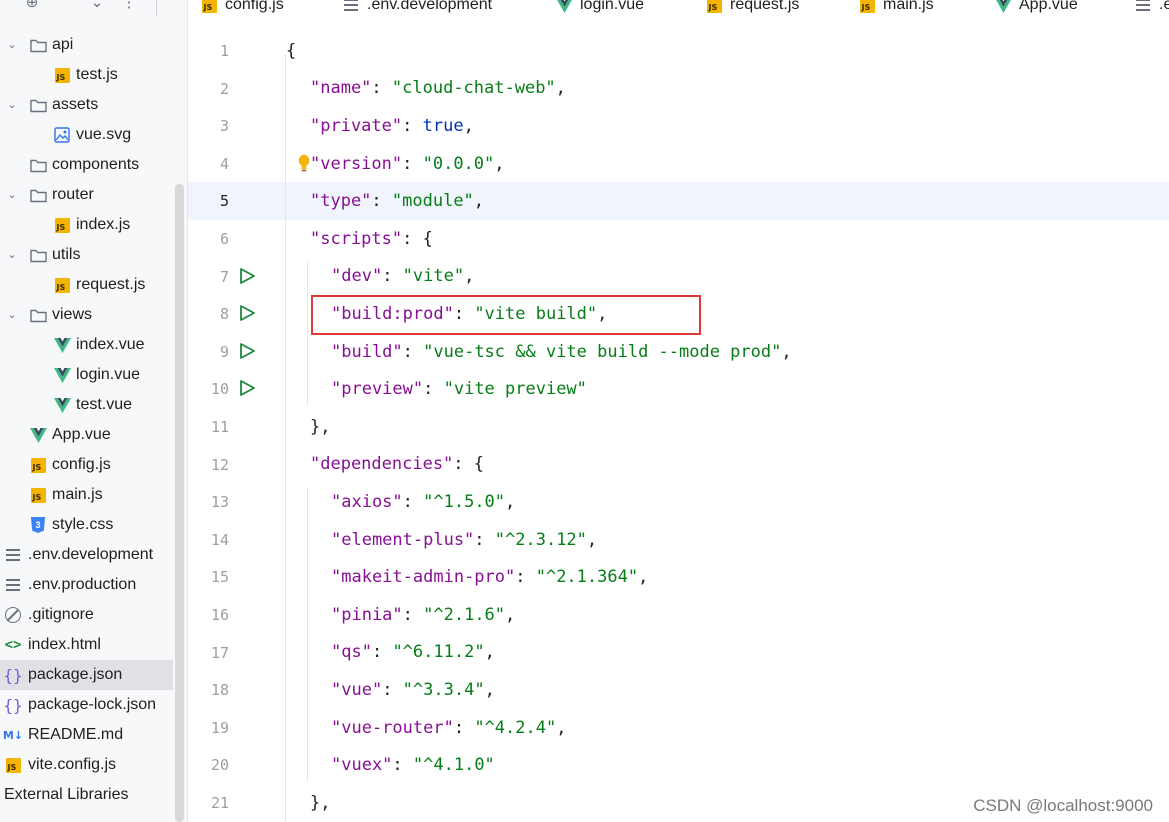 Image resolution: width=1169 pixels, height=822 pixels. I want to click on tree-item-vue-svg: vue.svg, so click(93, 135).